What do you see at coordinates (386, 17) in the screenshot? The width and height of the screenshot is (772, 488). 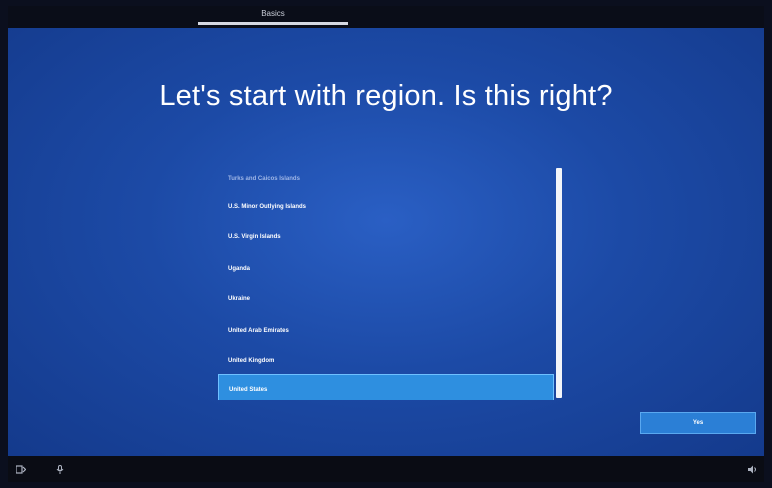 I see `setup-progress-bar: Basics` at bounding box center [386, 17].